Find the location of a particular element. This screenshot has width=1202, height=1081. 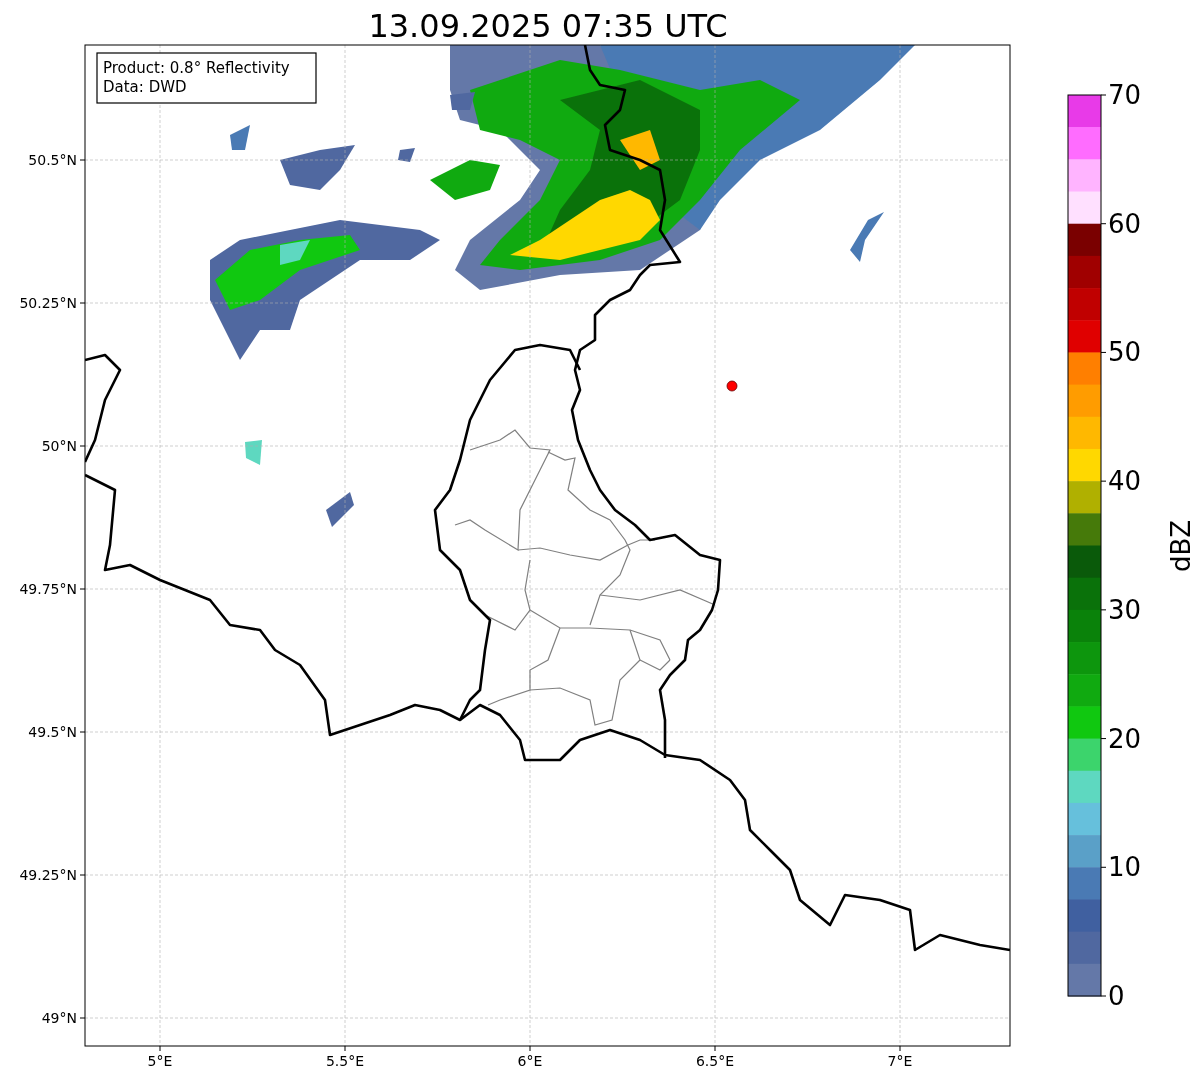

longitude-label: 7°E is located at coordinates (900, 1061).